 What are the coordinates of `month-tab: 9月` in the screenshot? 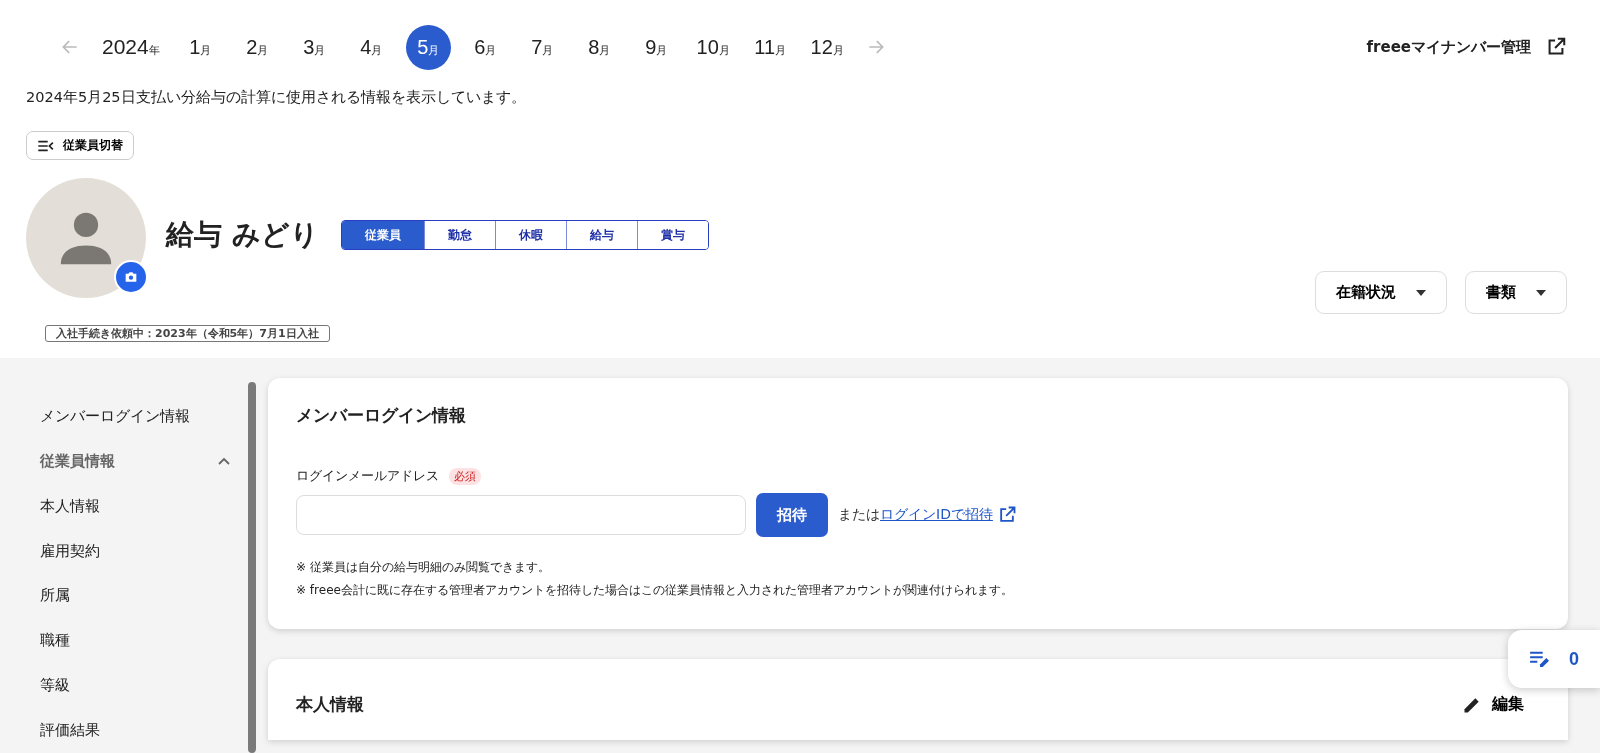 It's located at (656, 47).